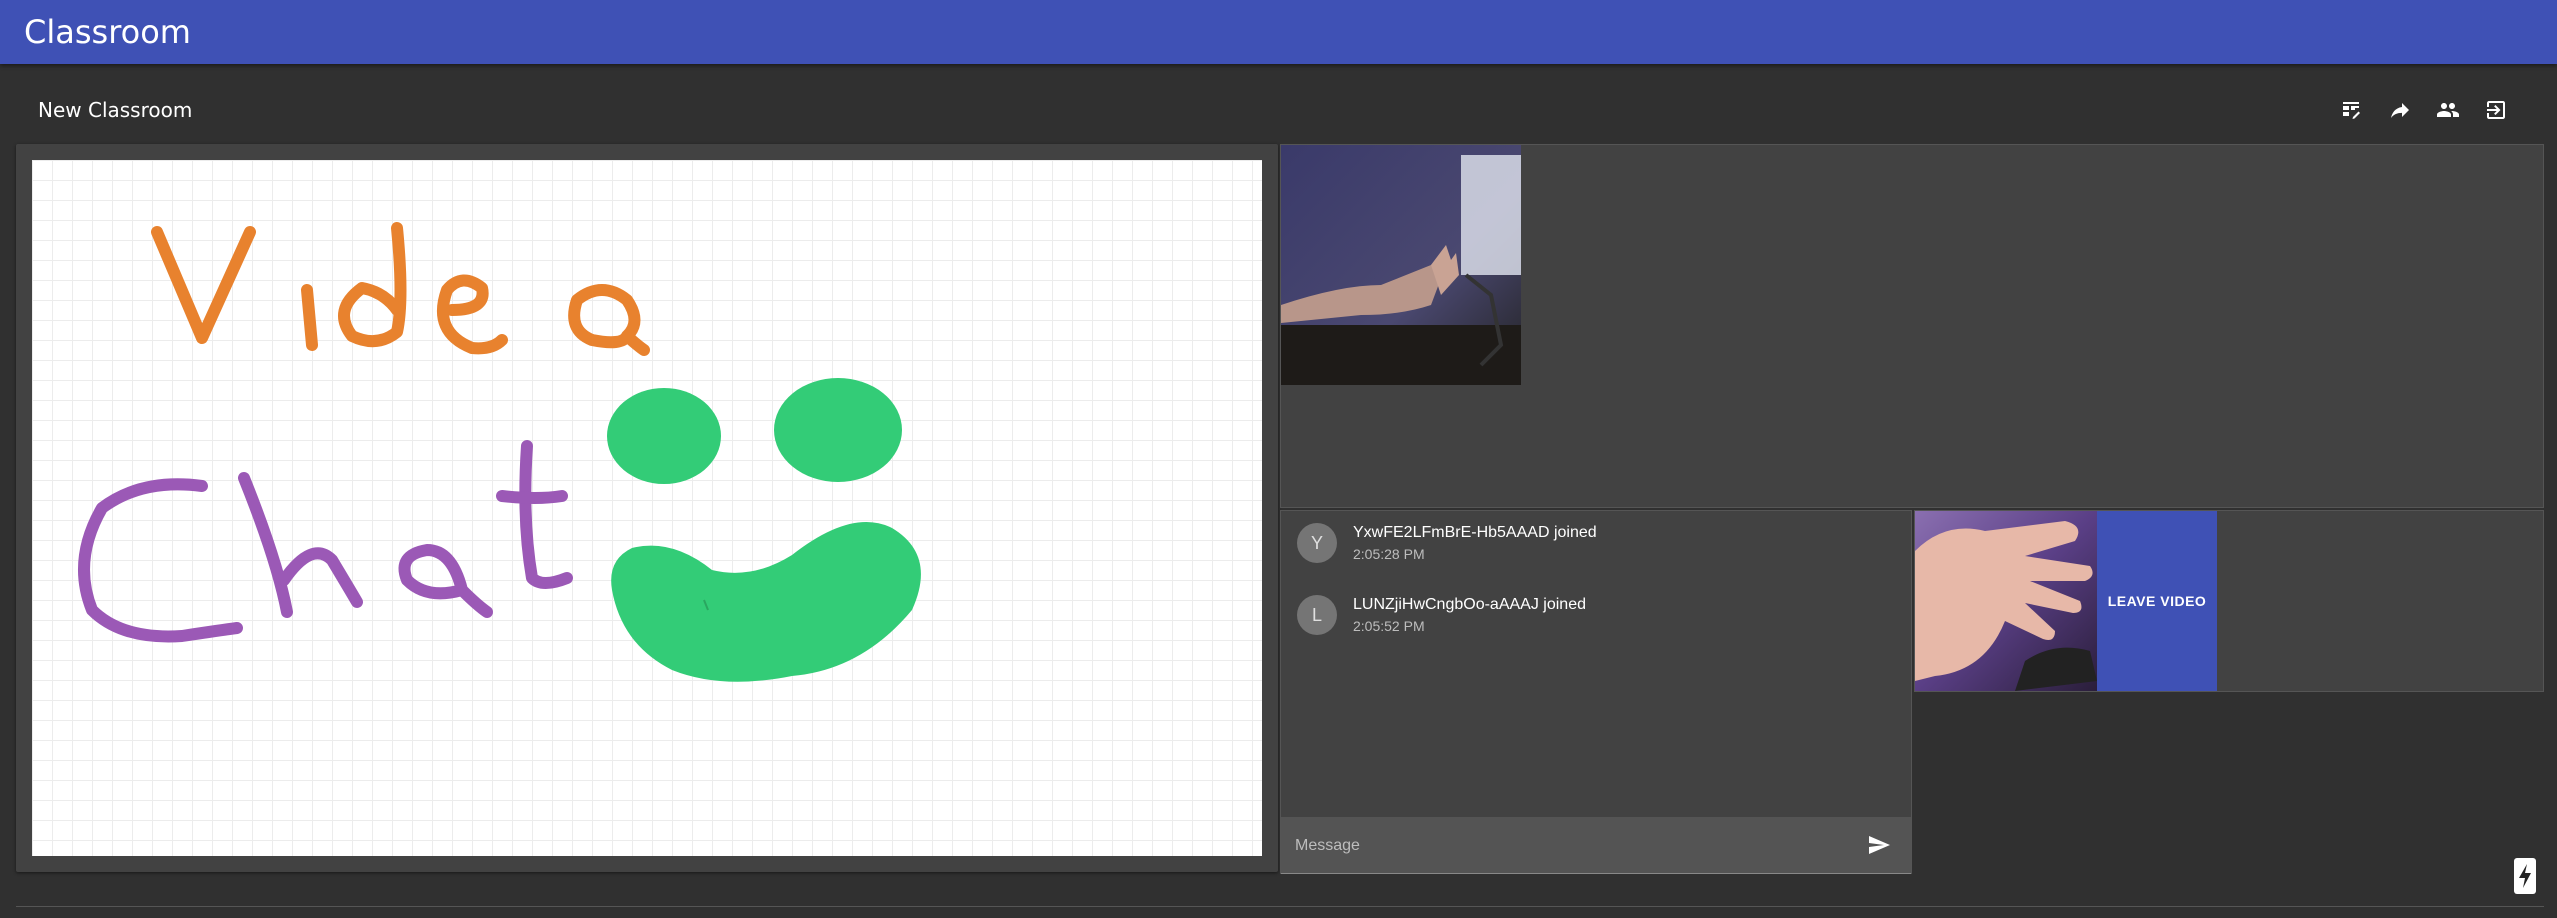 This screenshot has width=2557, height=918. I want to click on participants-button, so click(2448, 110).